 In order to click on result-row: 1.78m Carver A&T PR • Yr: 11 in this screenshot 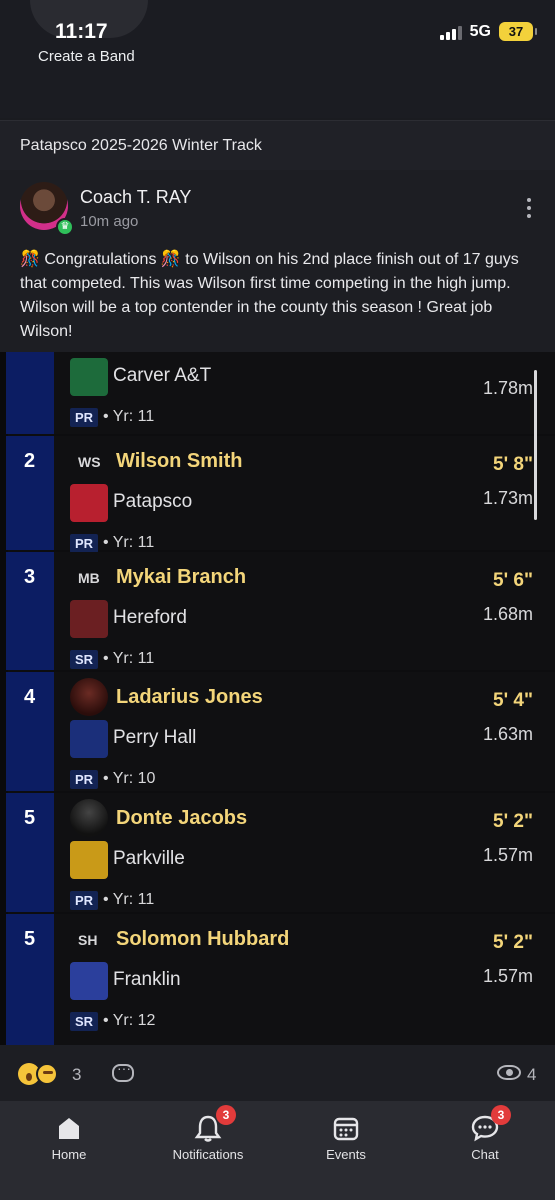, I will do `click(277, 393)`.